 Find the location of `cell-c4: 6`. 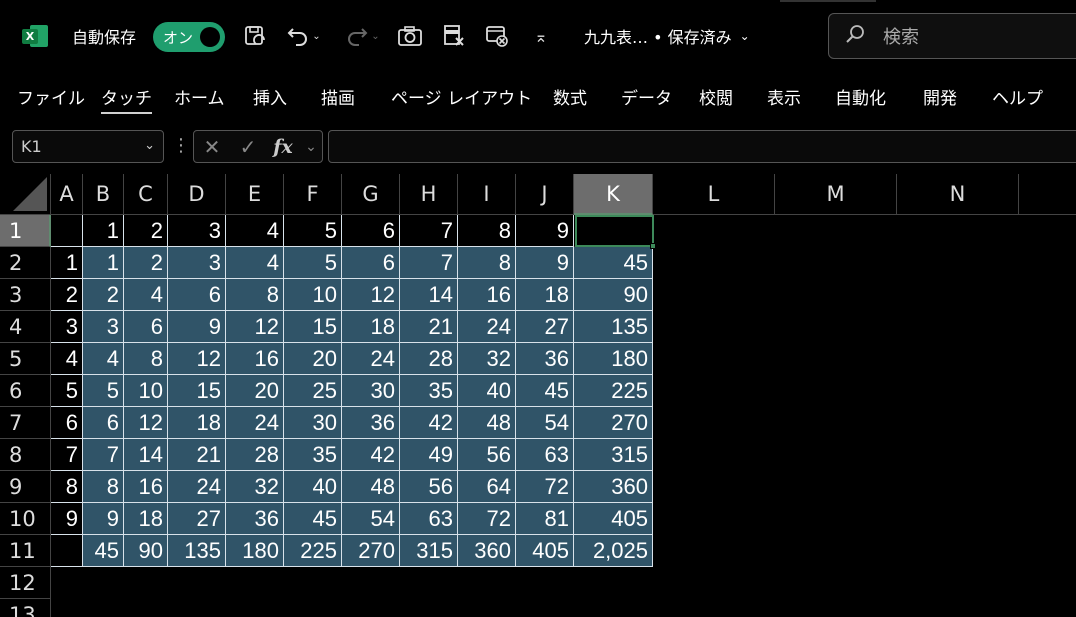

cell-c4: 6 is located at coordinates (146, 327).